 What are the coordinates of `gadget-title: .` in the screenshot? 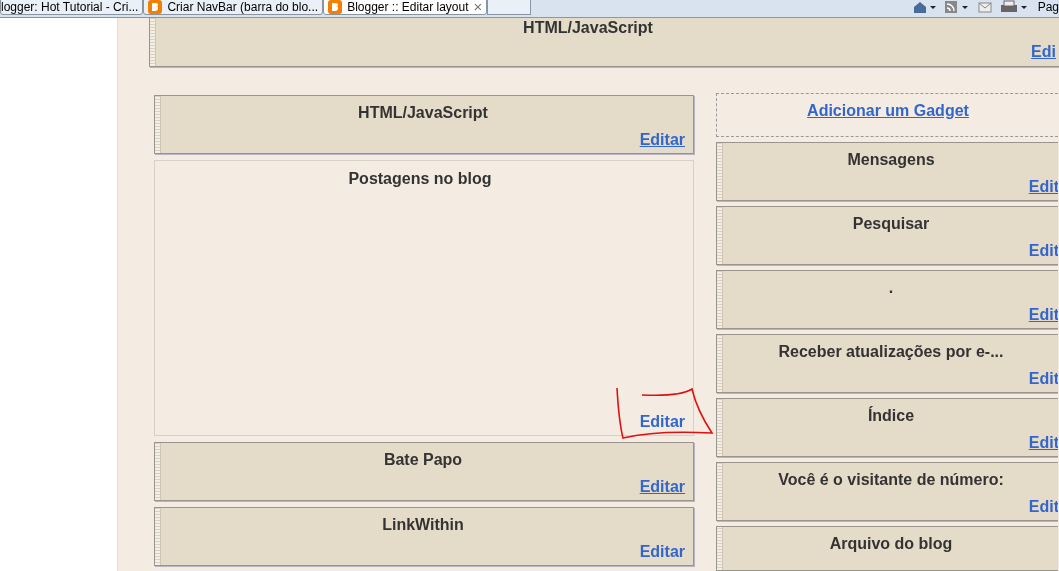 It's located at (891, 288).